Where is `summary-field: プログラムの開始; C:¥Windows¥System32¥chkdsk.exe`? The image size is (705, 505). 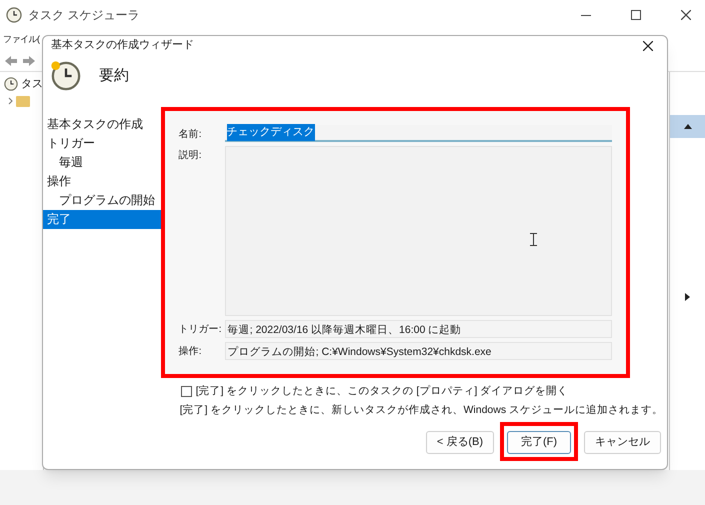
summary-field: プログラムの開始; C:¥Windows¥System32¥chkdsk.exe is located at coordinates (418, 351).